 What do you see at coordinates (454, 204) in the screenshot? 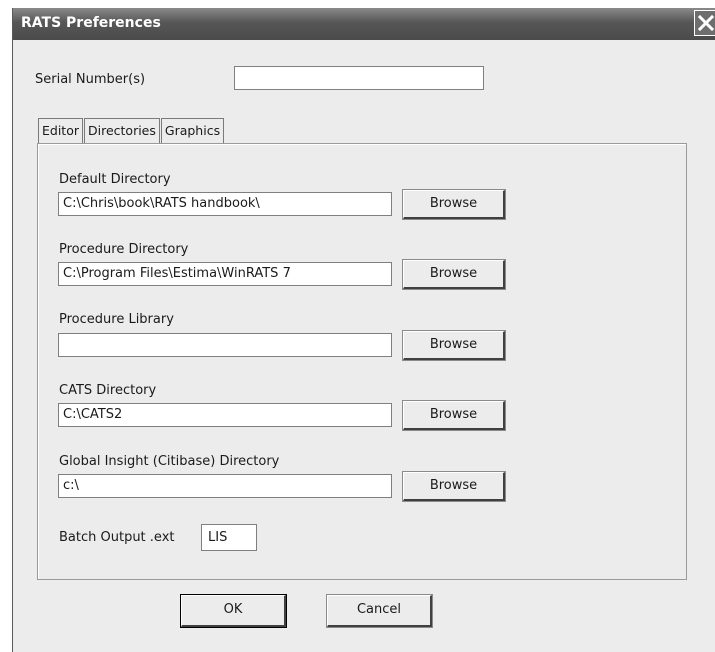
I see `default-directory-browse-button: Browse` at bounding box center [454, 204].